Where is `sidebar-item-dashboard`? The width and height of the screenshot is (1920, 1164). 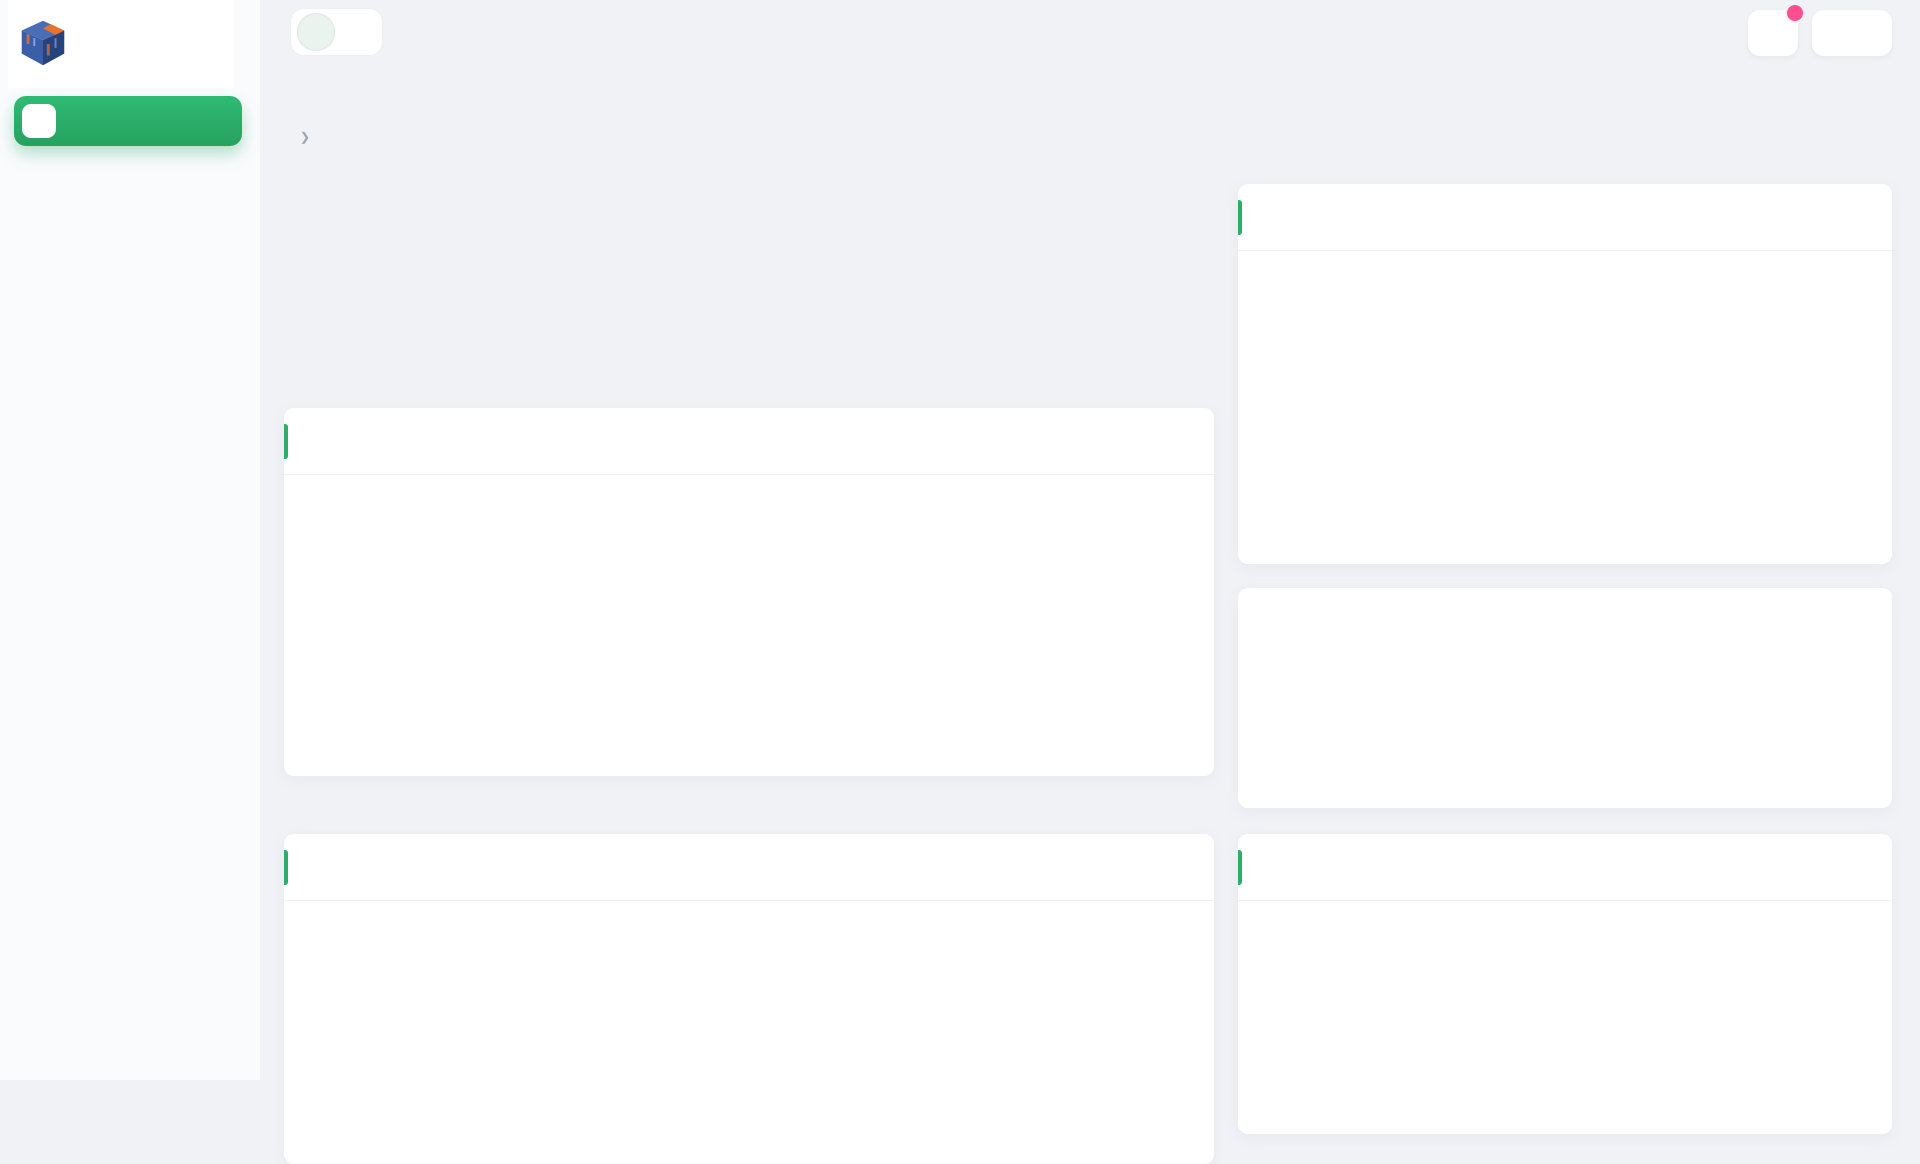
sidebar-item-dashboard is located at coordinates (128, 121).